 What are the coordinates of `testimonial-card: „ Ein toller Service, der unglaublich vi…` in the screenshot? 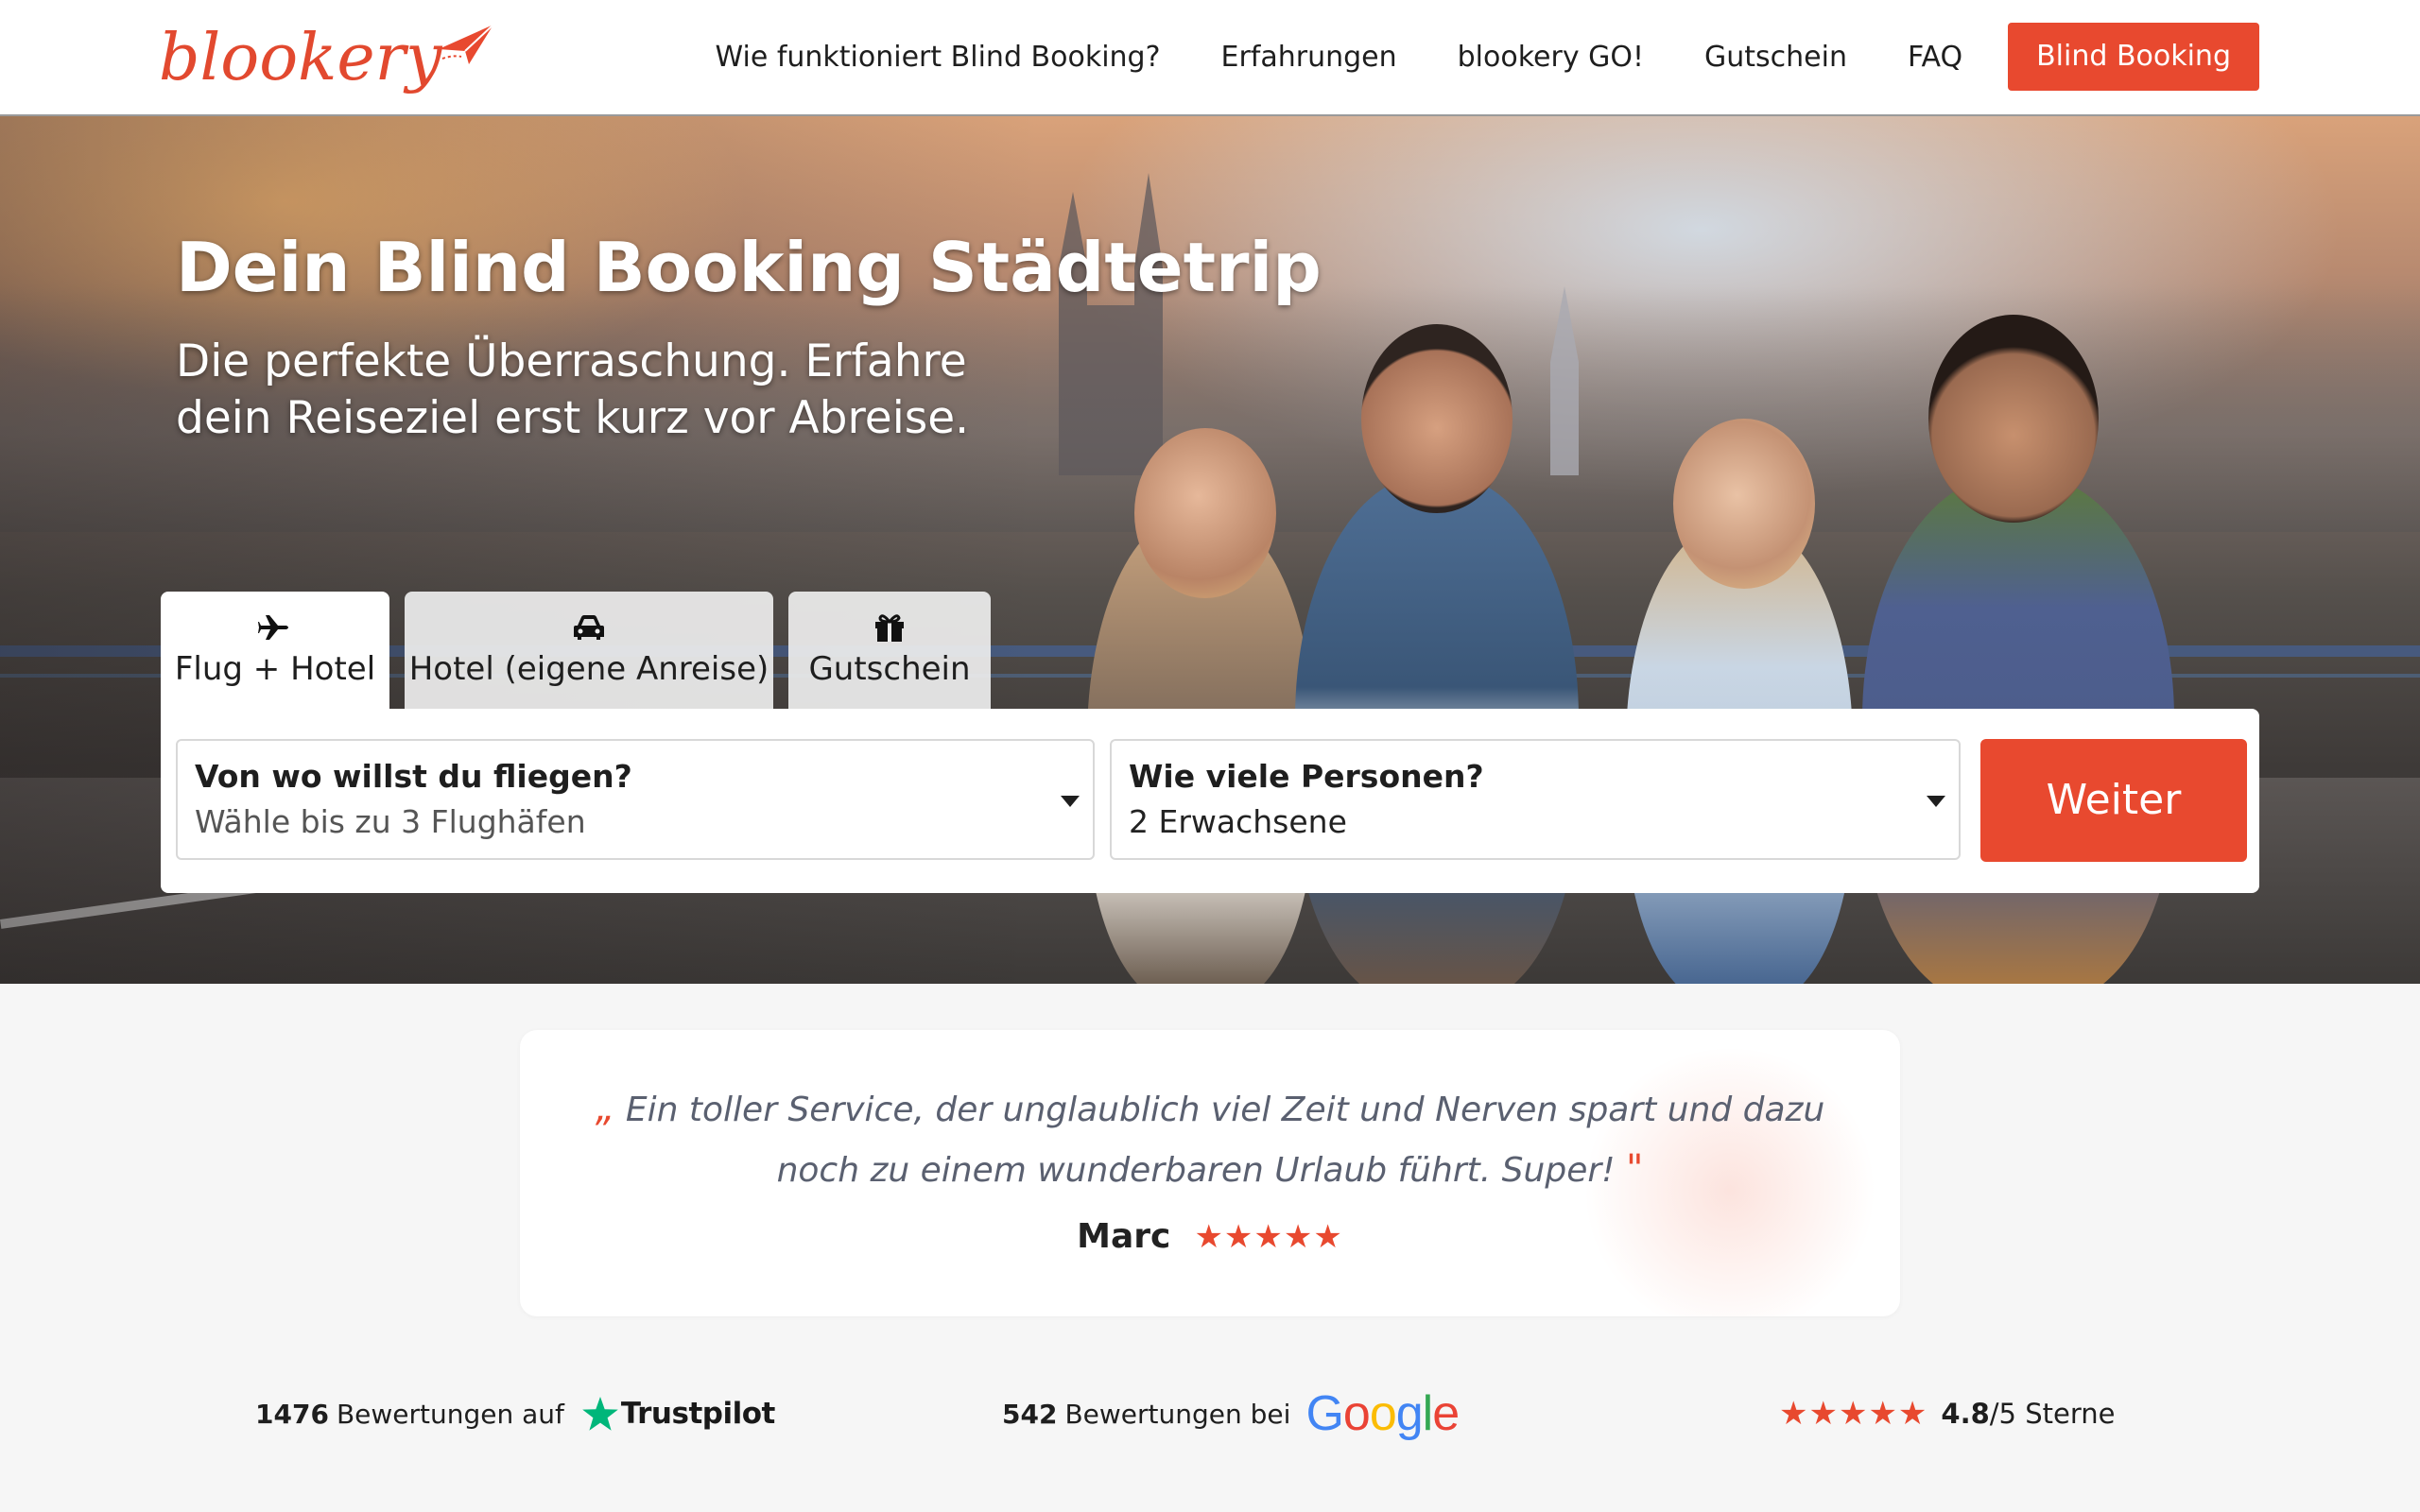 It's located at (1210, 1173).